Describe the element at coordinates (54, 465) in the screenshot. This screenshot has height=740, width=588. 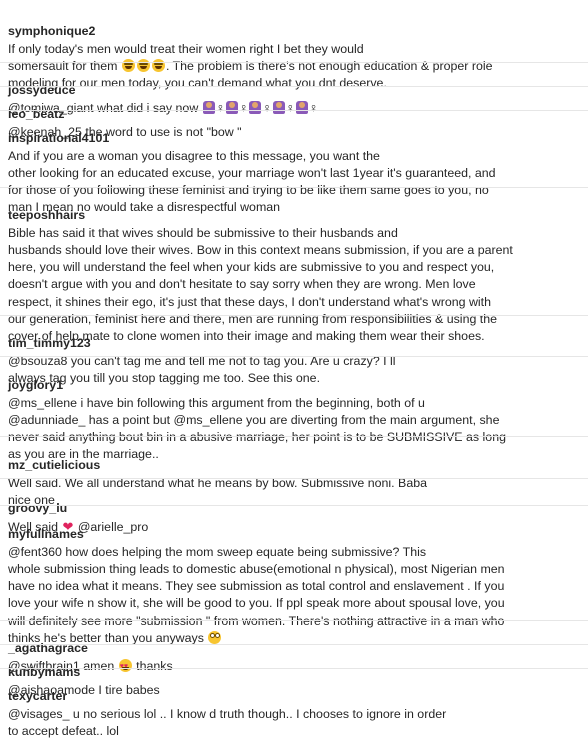
I see `comment-username: mz_cutielicious` at that location.